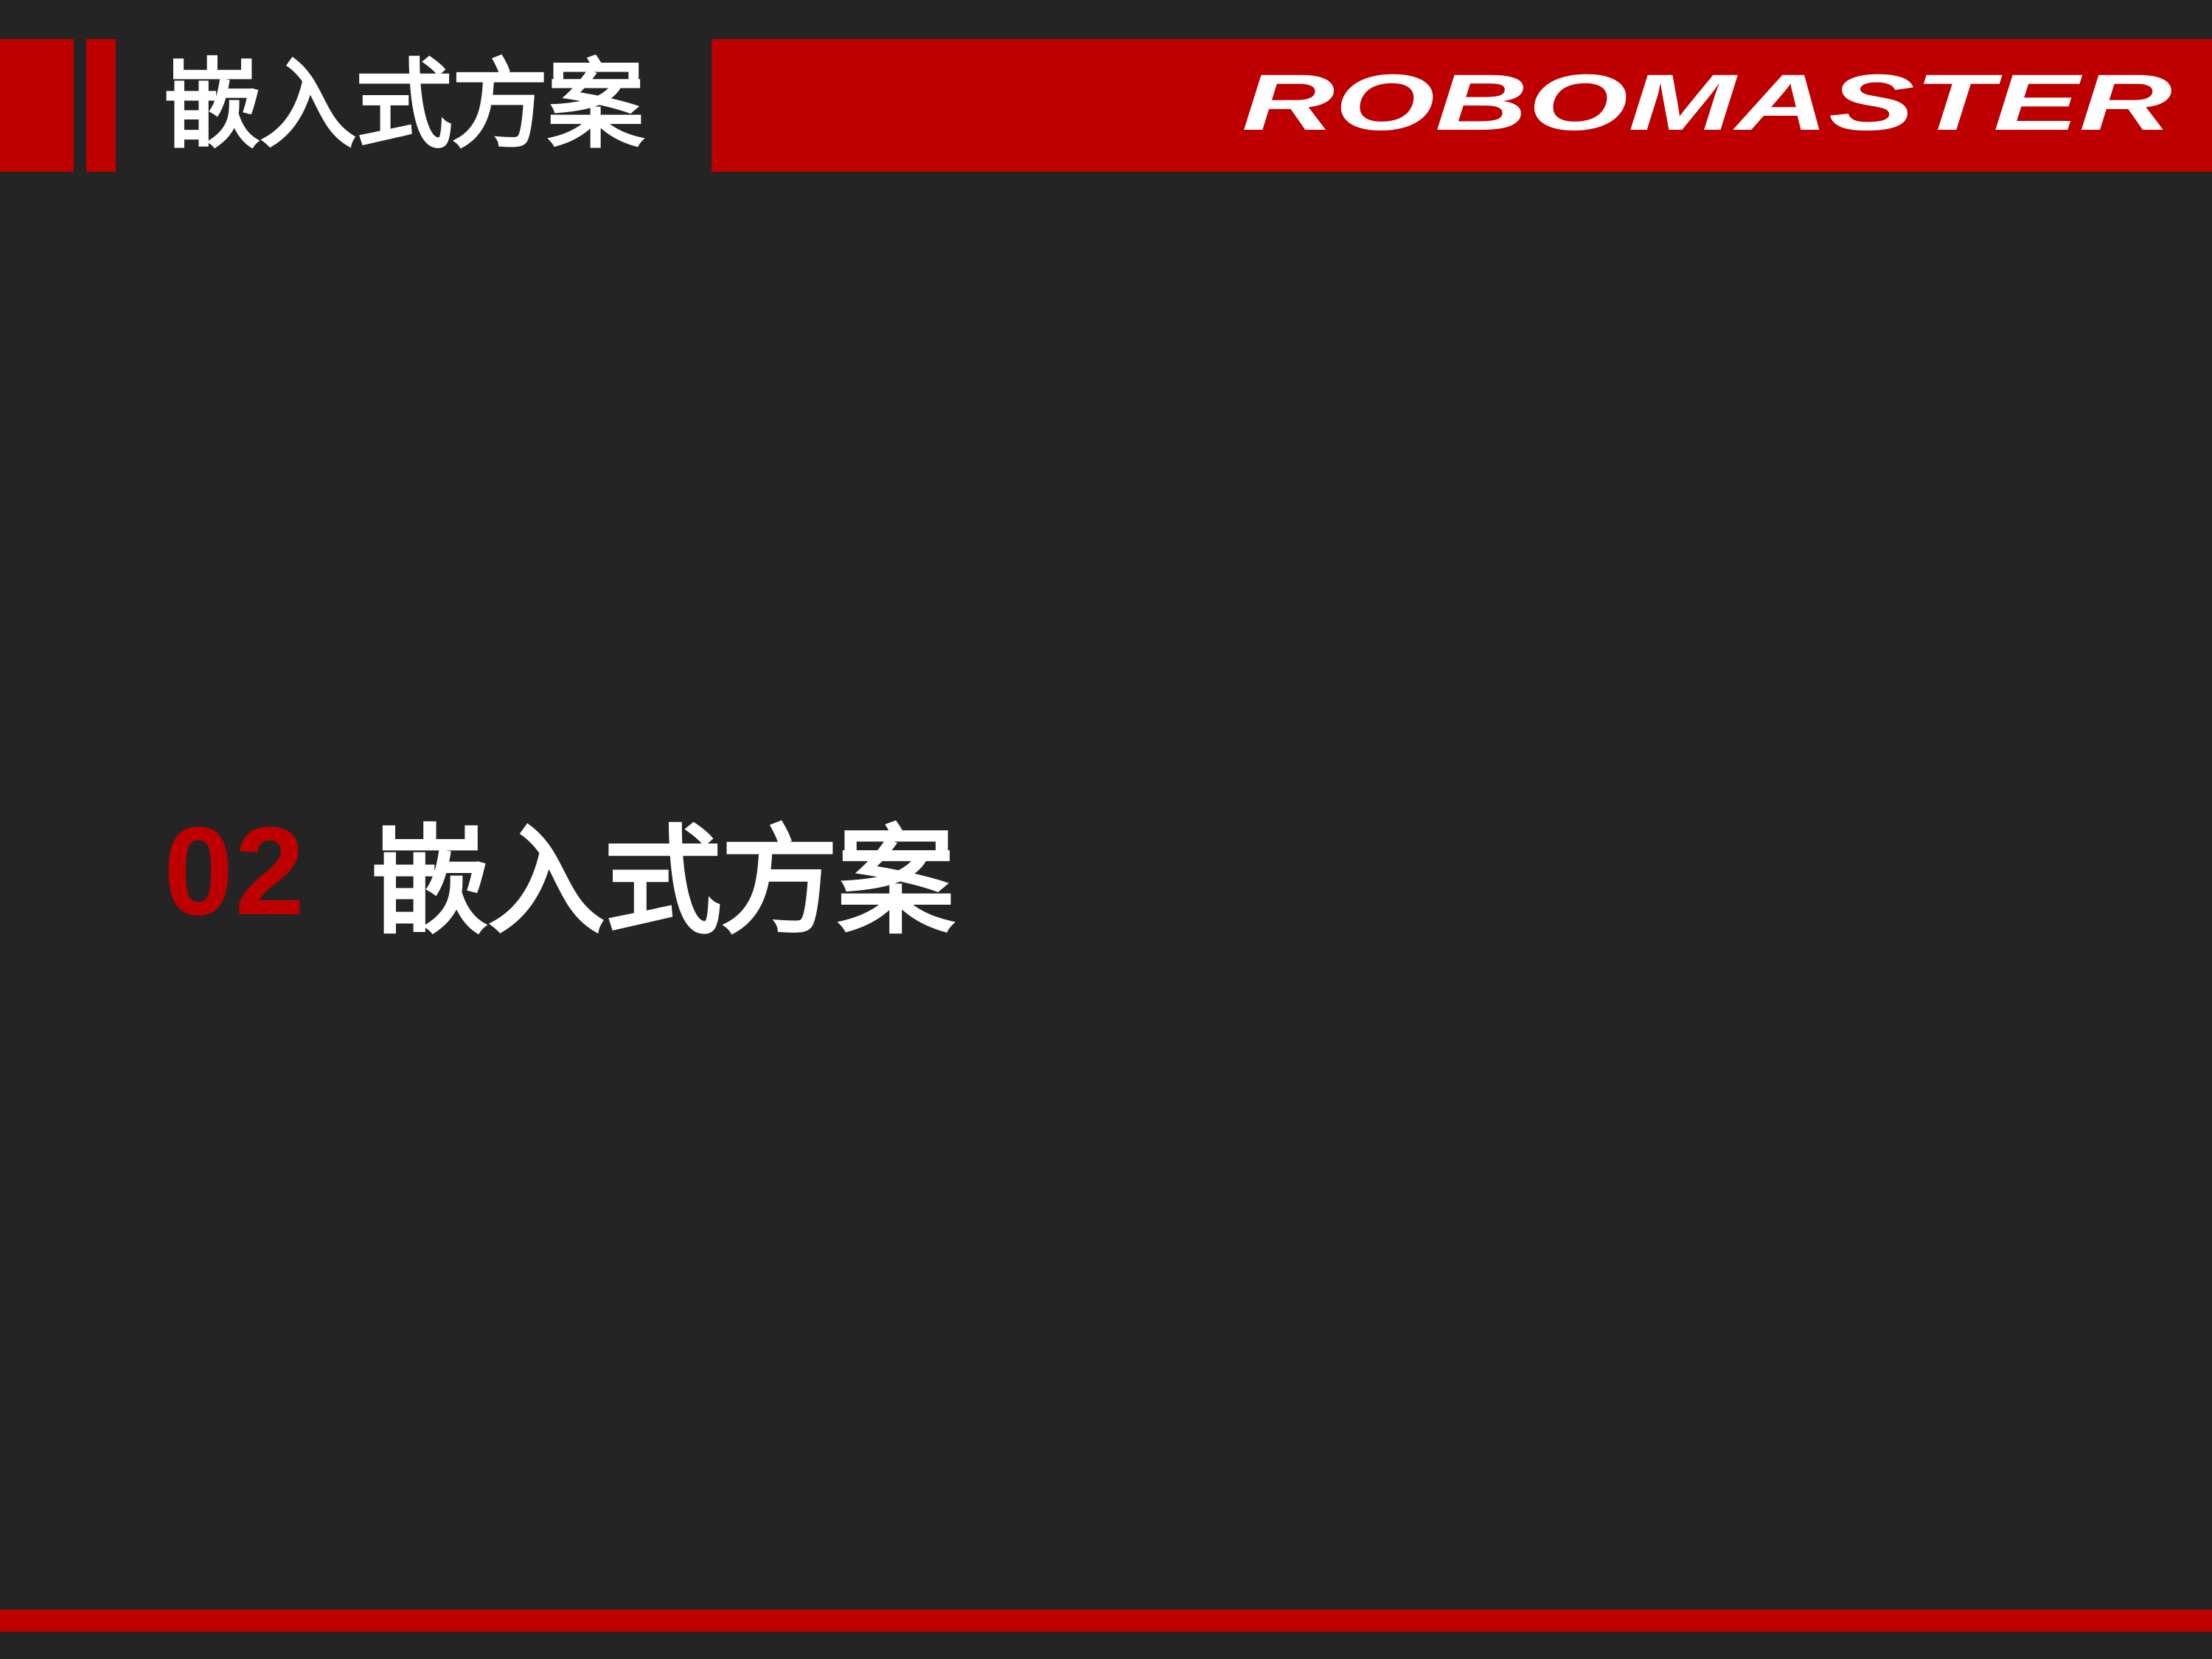 This screenshot has height=1659, width=2212. I want to click on section-heading: 02 嵌入式方案, so click(559, 874).